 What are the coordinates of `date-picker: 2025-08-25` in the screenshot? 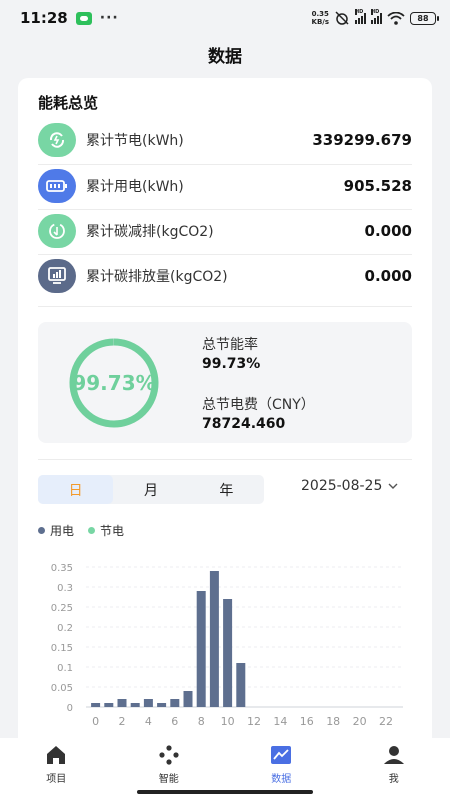 It's located at (349, 486).